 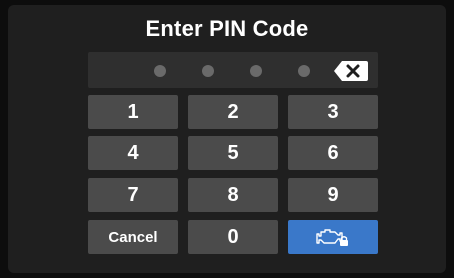 I want to click on key-9: 9, so click(x=333, y=195).